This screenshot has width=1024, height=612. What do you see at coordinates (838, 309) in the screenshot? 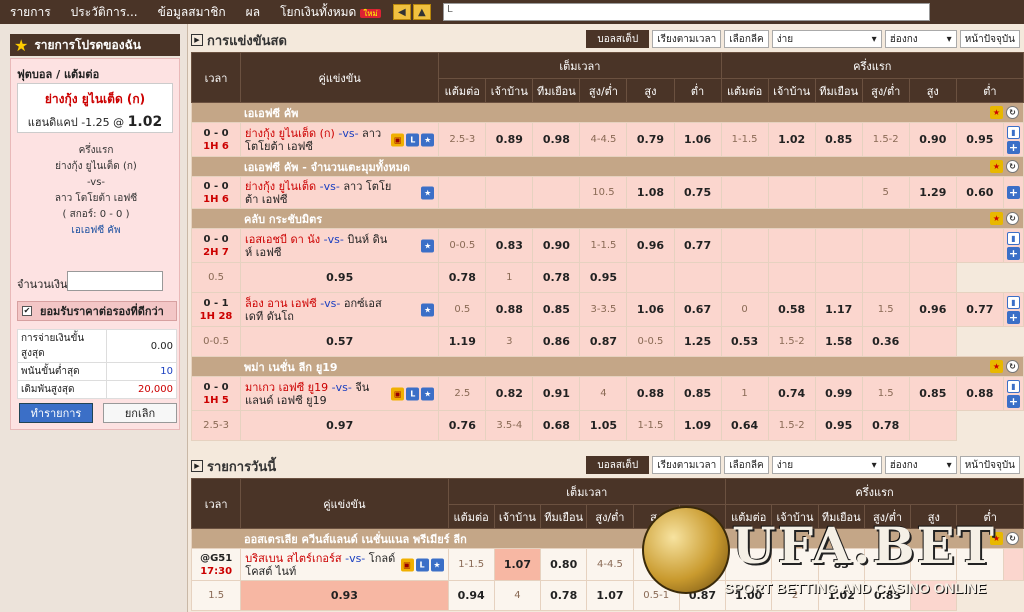
I see `fh-away-cell: 1.17` at bounding box center [838, 309].